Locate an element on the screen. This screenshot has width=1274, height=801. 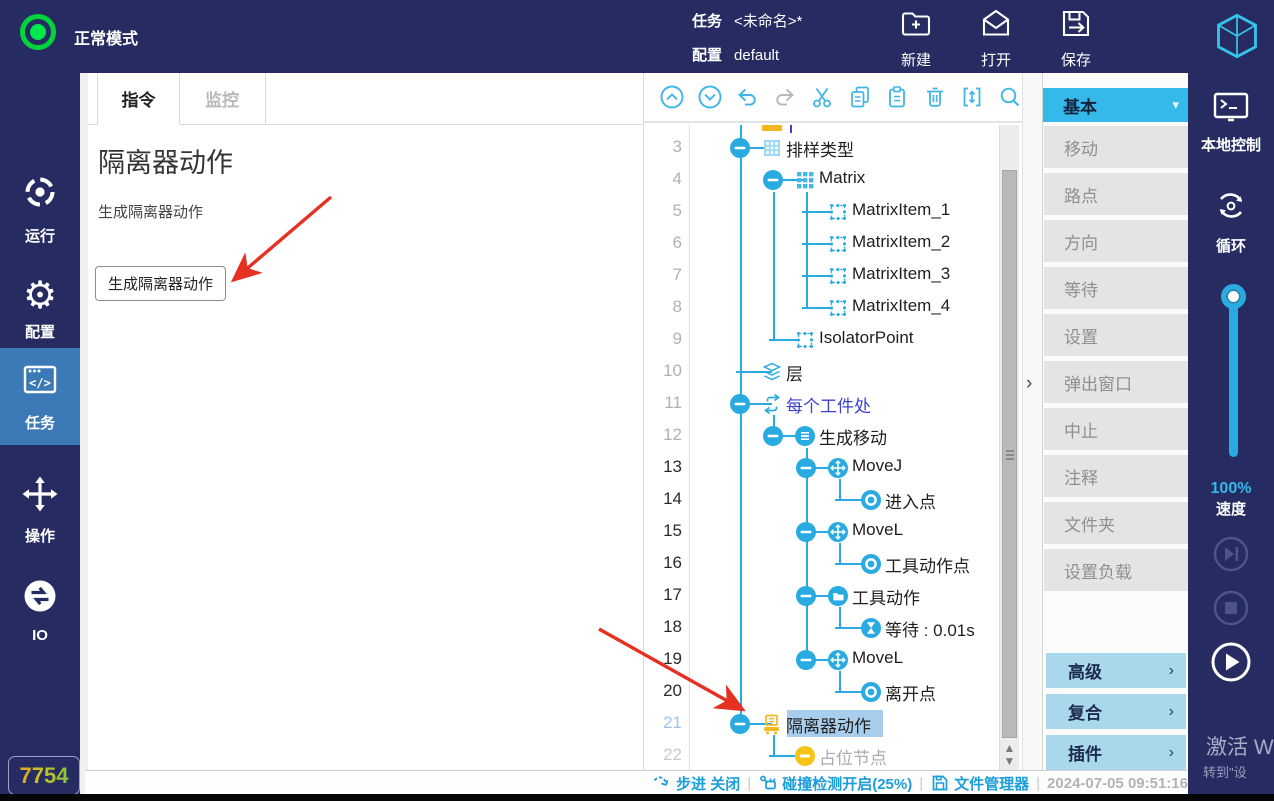
waypoint-icon is located at coordinates (871, 566).